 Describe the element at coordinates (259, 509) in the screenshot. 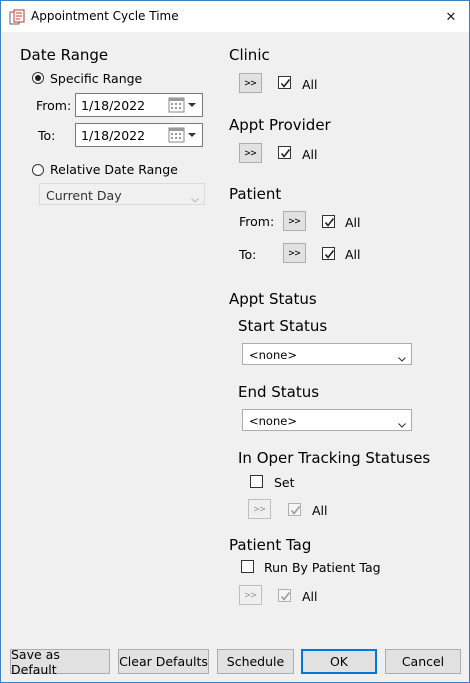

I see `in-oper-picker-button: >>` at that location.